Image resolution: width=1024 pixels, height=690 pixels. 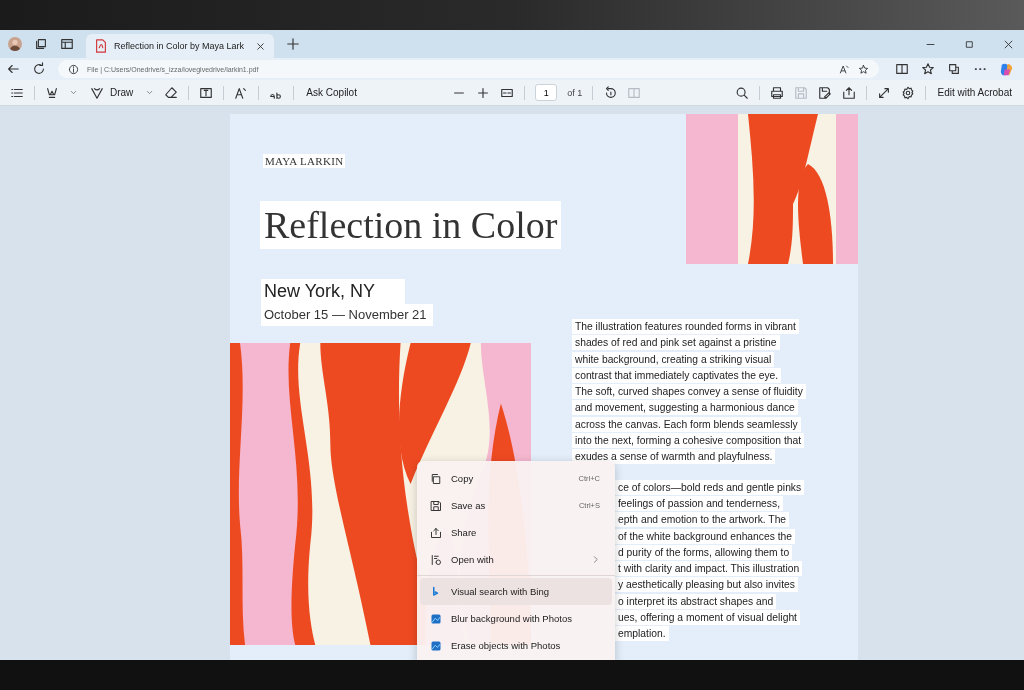 What do you see at coordinates (206, 92) in the screenshot?
I see `text-box-icon` at bounding box center [206, 92].